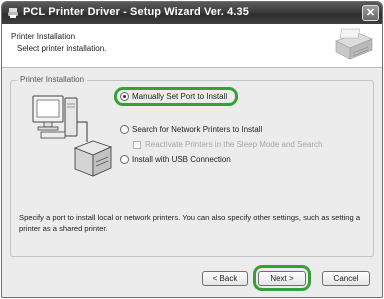  I want to click on cancel-button: Cancel, so click(346, 278).